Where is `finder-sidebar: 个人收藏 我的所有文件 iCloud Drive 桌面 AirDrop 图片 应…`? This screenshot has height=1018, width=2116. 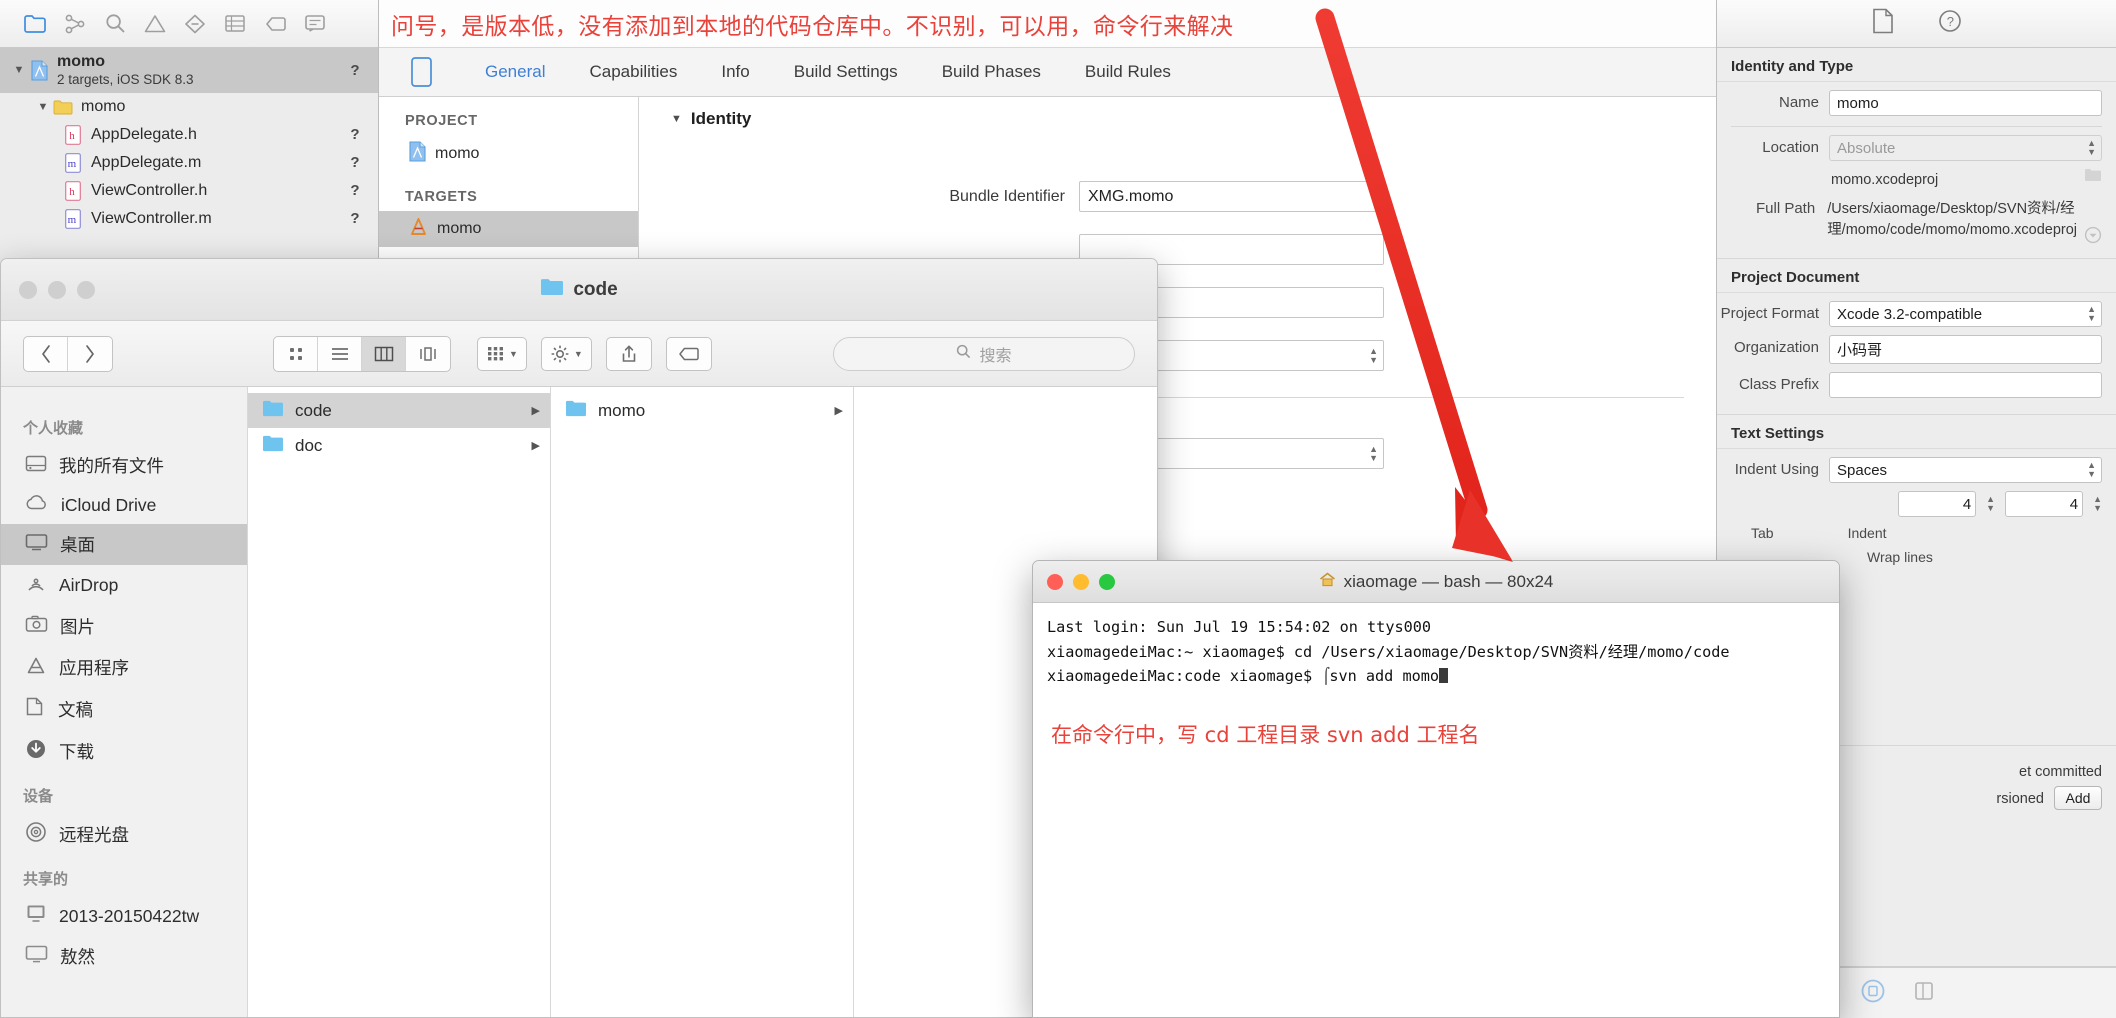
finder-sidebar: 个人收藏 我的所有文件 iCloud Drive 桌面 AirDrop 图片 应… is located at coordinates (124, 702).